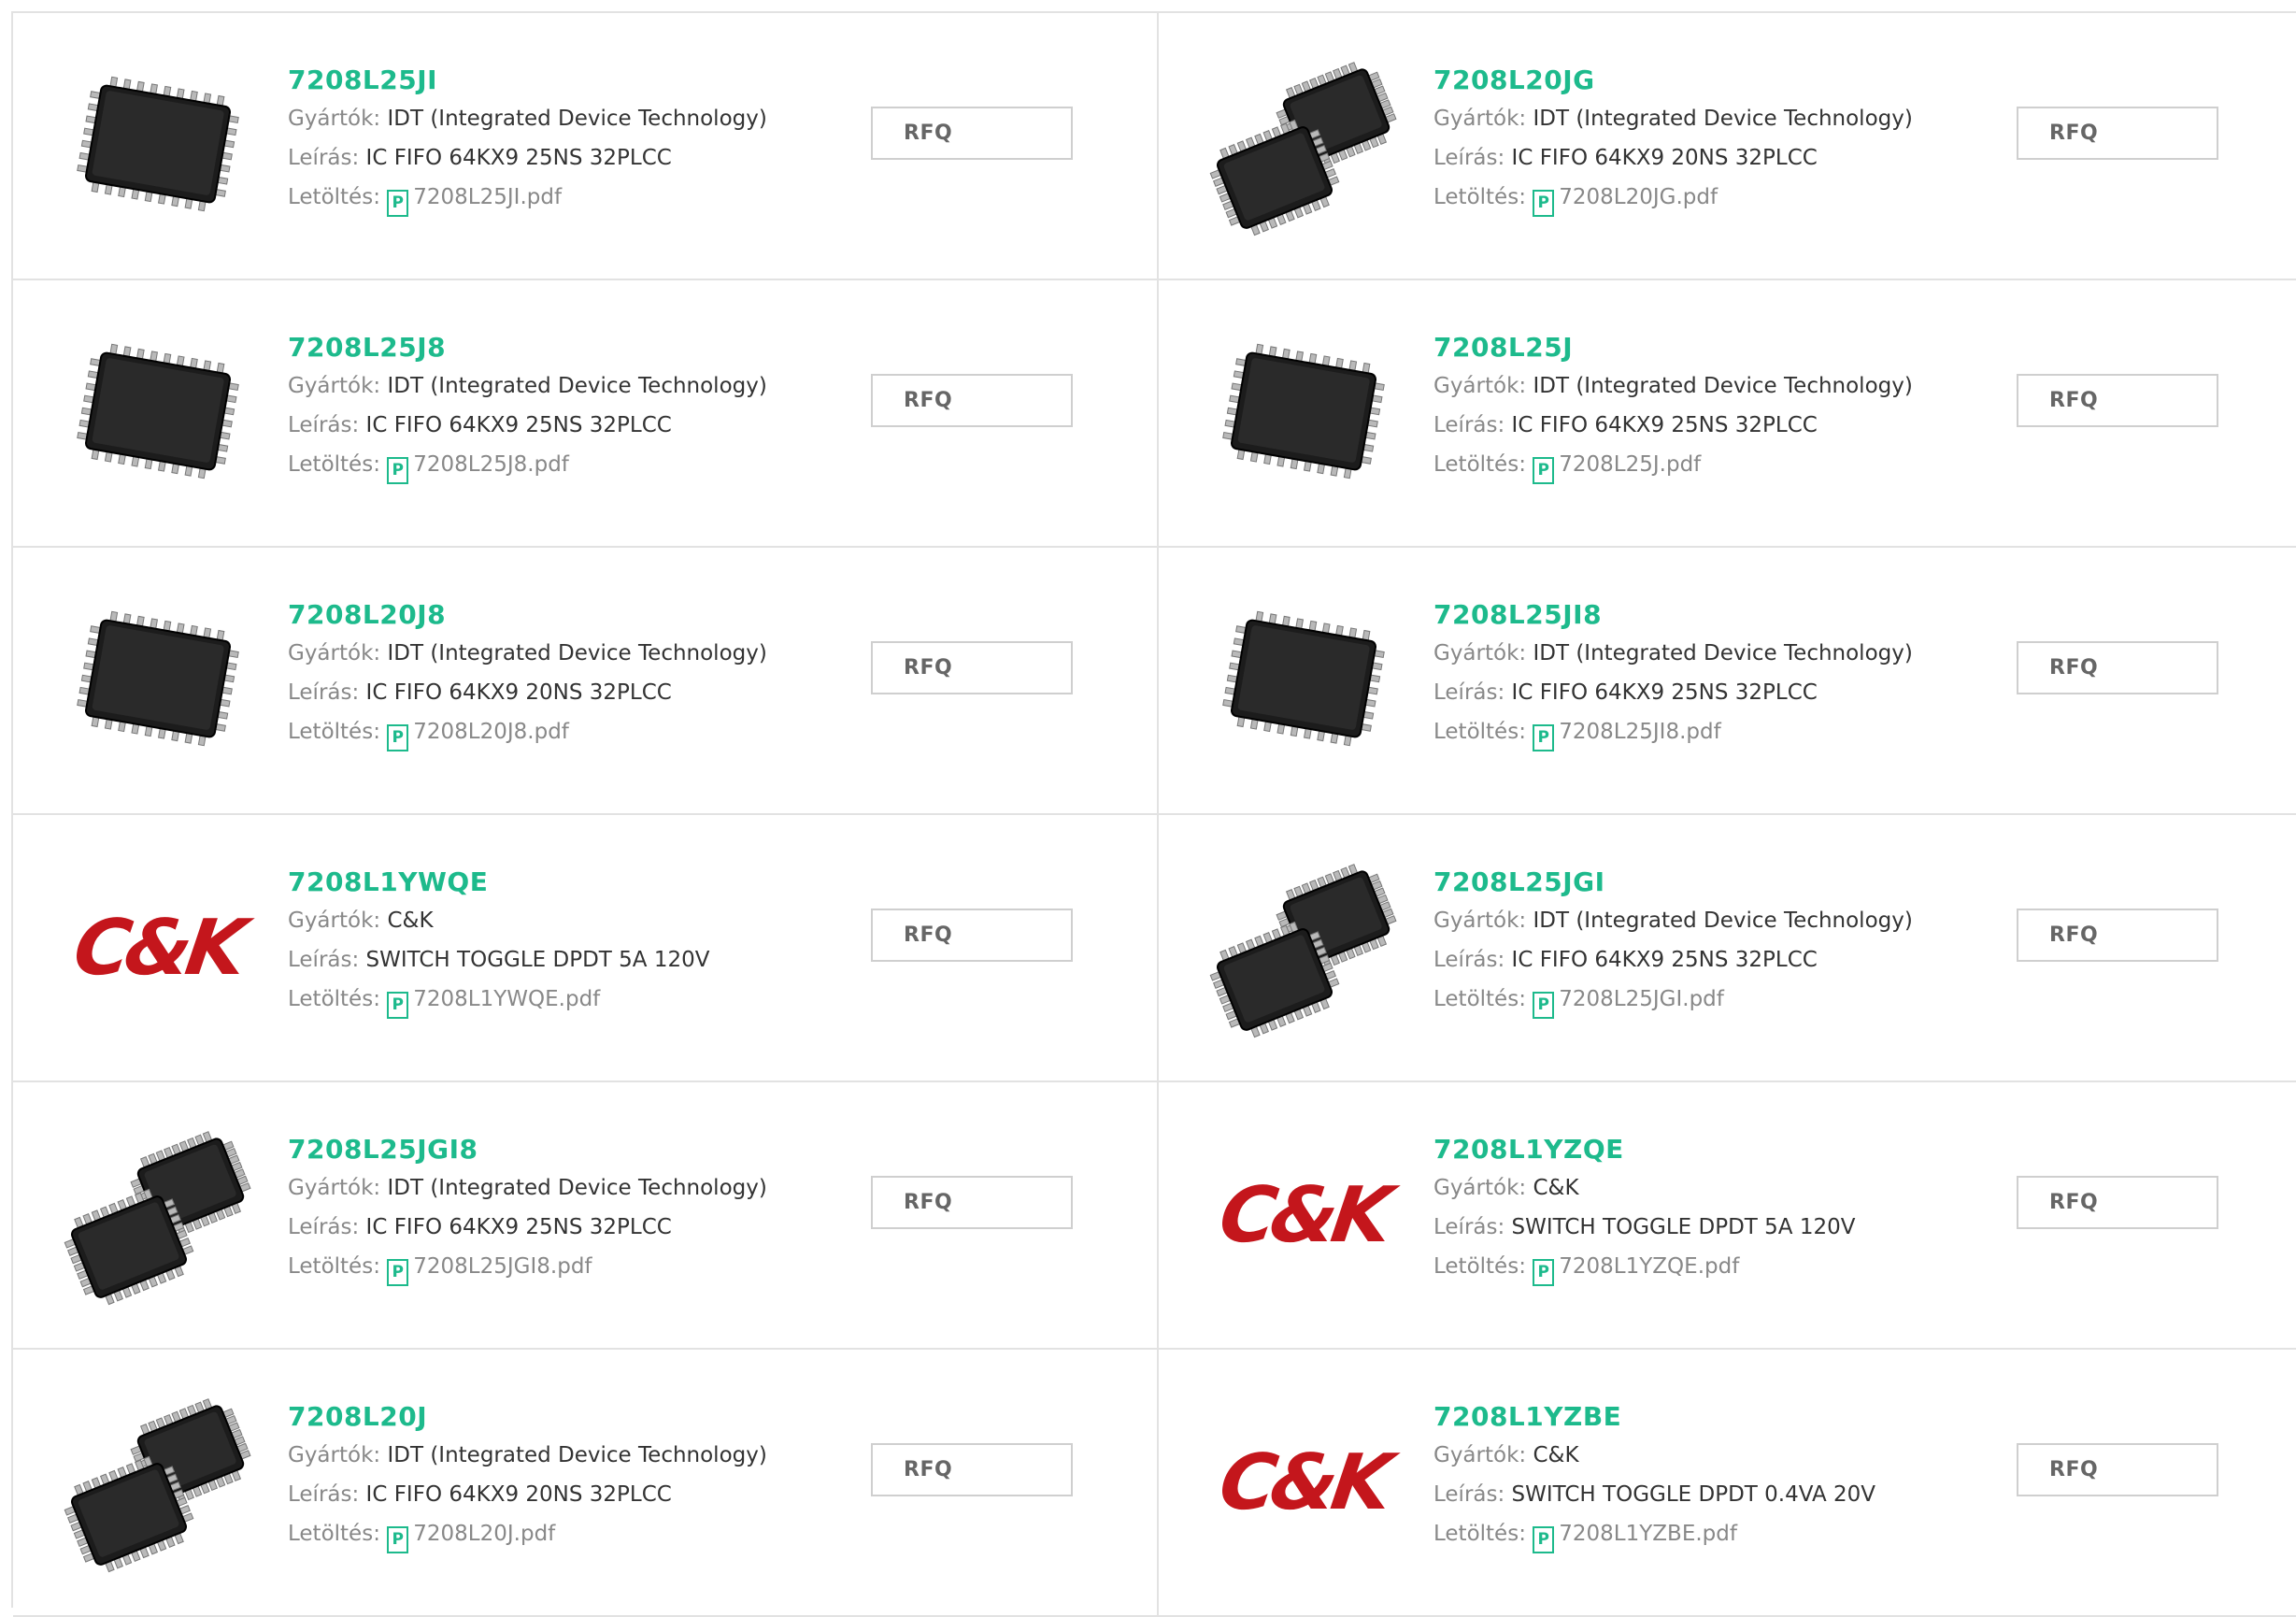 Image resolution: width=2296 pixels, height=1617 pixels. What do you see at coordinates (506, 999) in the screenshot?
I see `pdf-link: 7208L1YWQE.pdf` at bounding box center [506, 999].